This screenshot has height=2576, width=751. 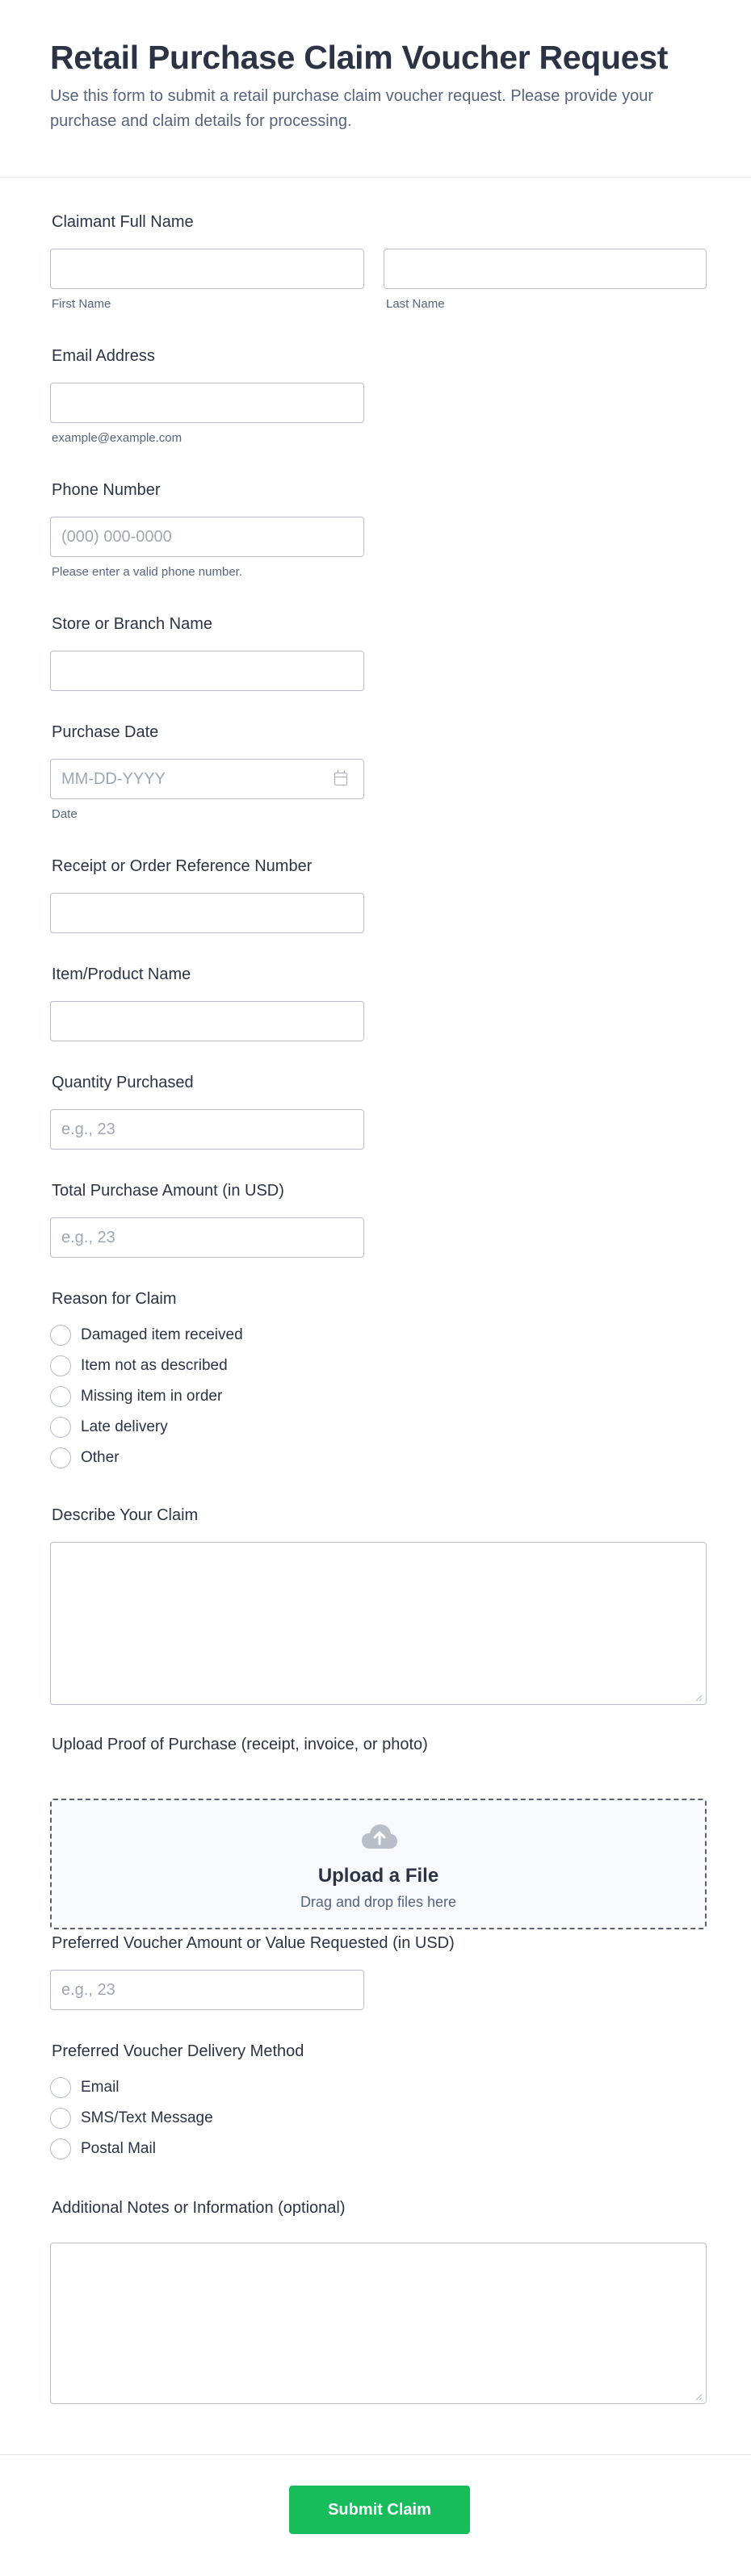 What do you see at coordinates (207, 913) in the screenshot?
I see `receipt-input` at bounding box center [207, 913].